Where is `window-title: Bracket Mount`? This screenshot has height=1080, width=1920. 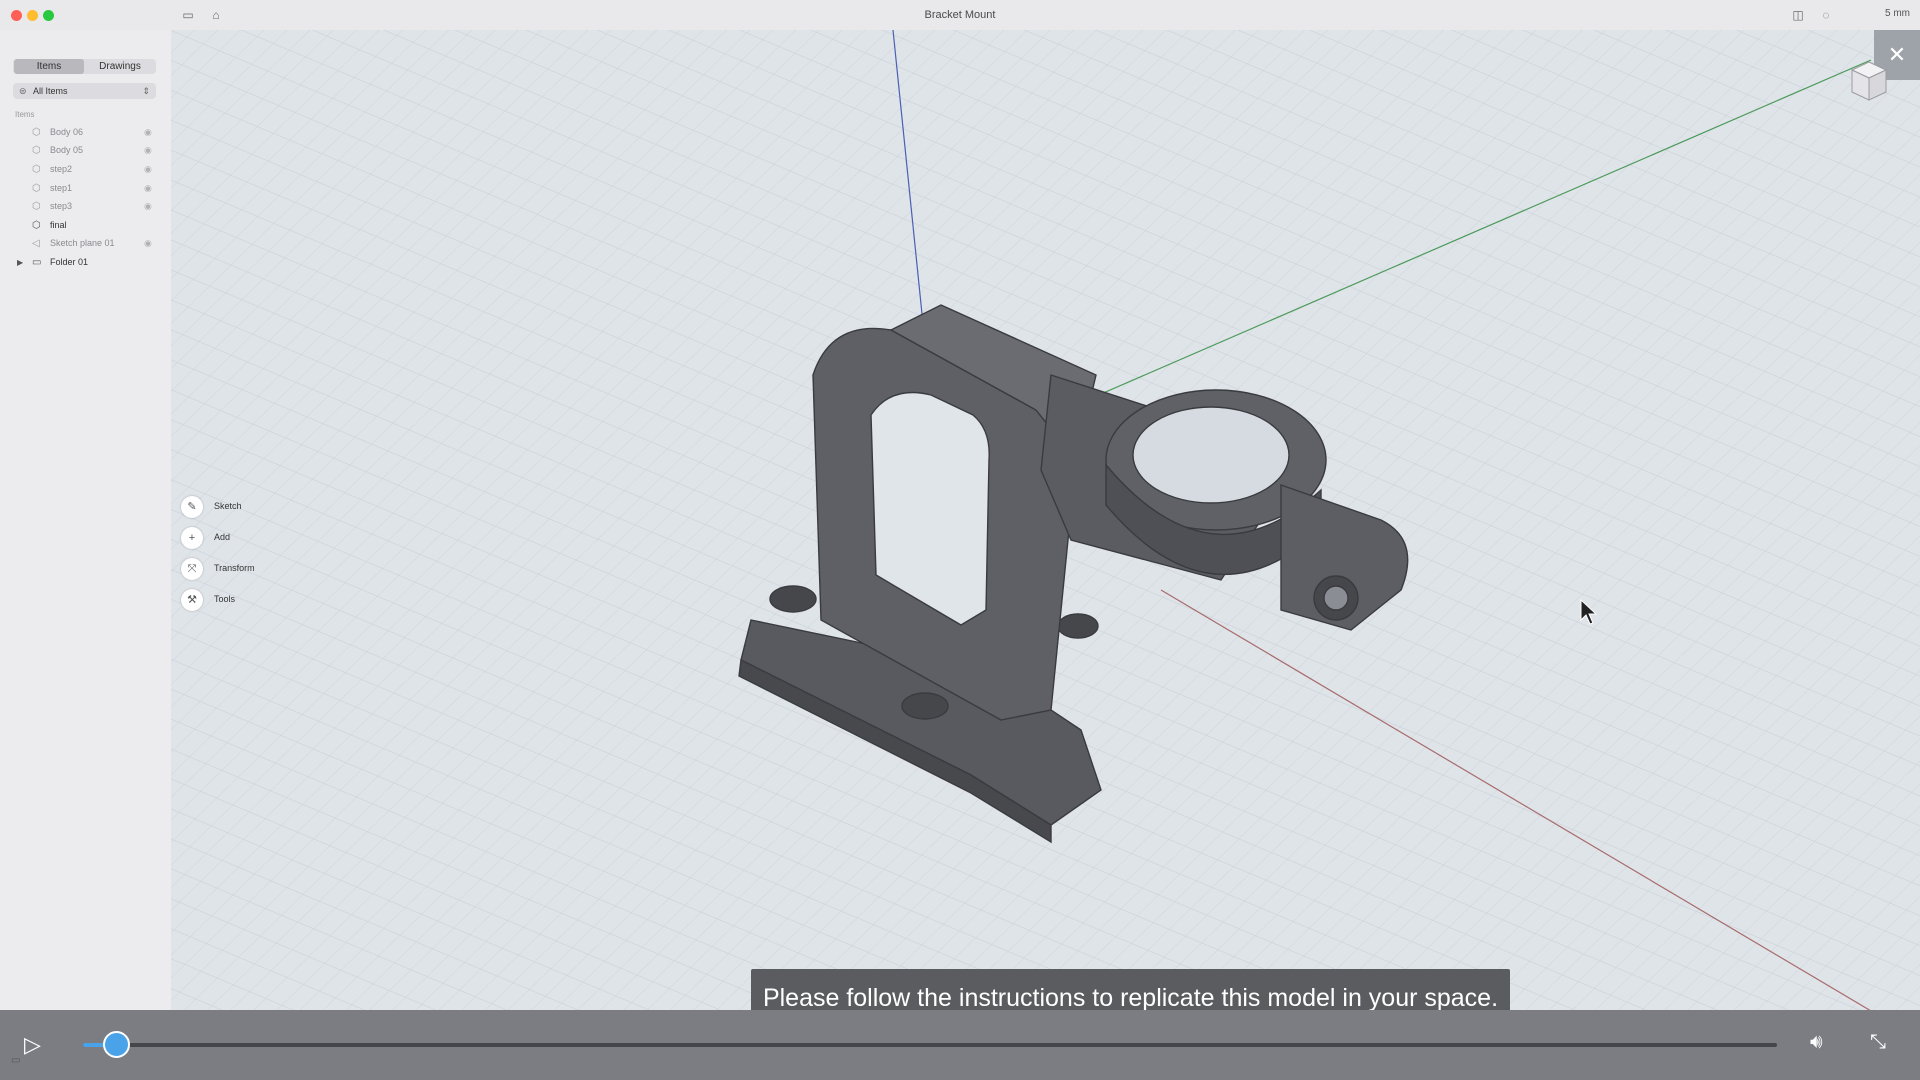 window-title: Bracket Mount is located at coordinates (960, 15).